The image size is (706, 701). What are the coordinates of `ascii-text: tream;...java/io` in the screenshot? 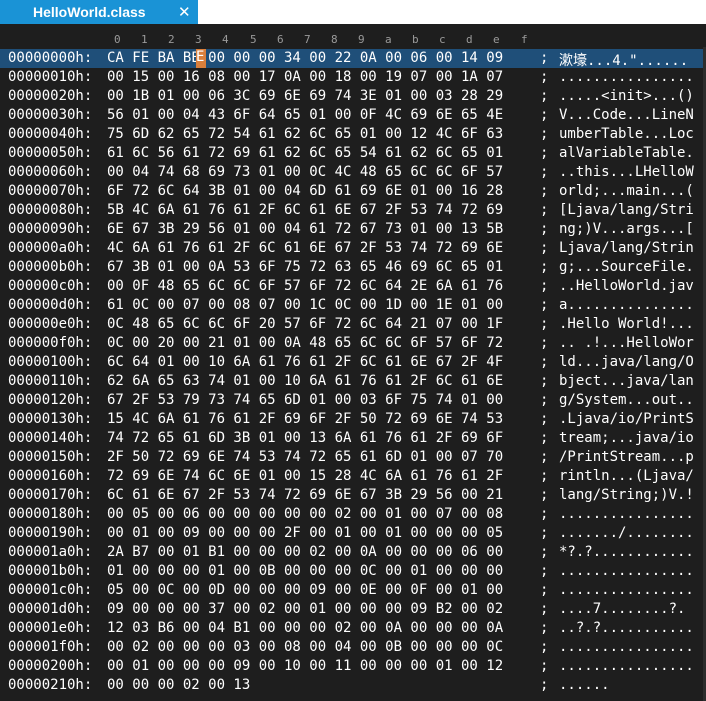 It's located at (626, 438).